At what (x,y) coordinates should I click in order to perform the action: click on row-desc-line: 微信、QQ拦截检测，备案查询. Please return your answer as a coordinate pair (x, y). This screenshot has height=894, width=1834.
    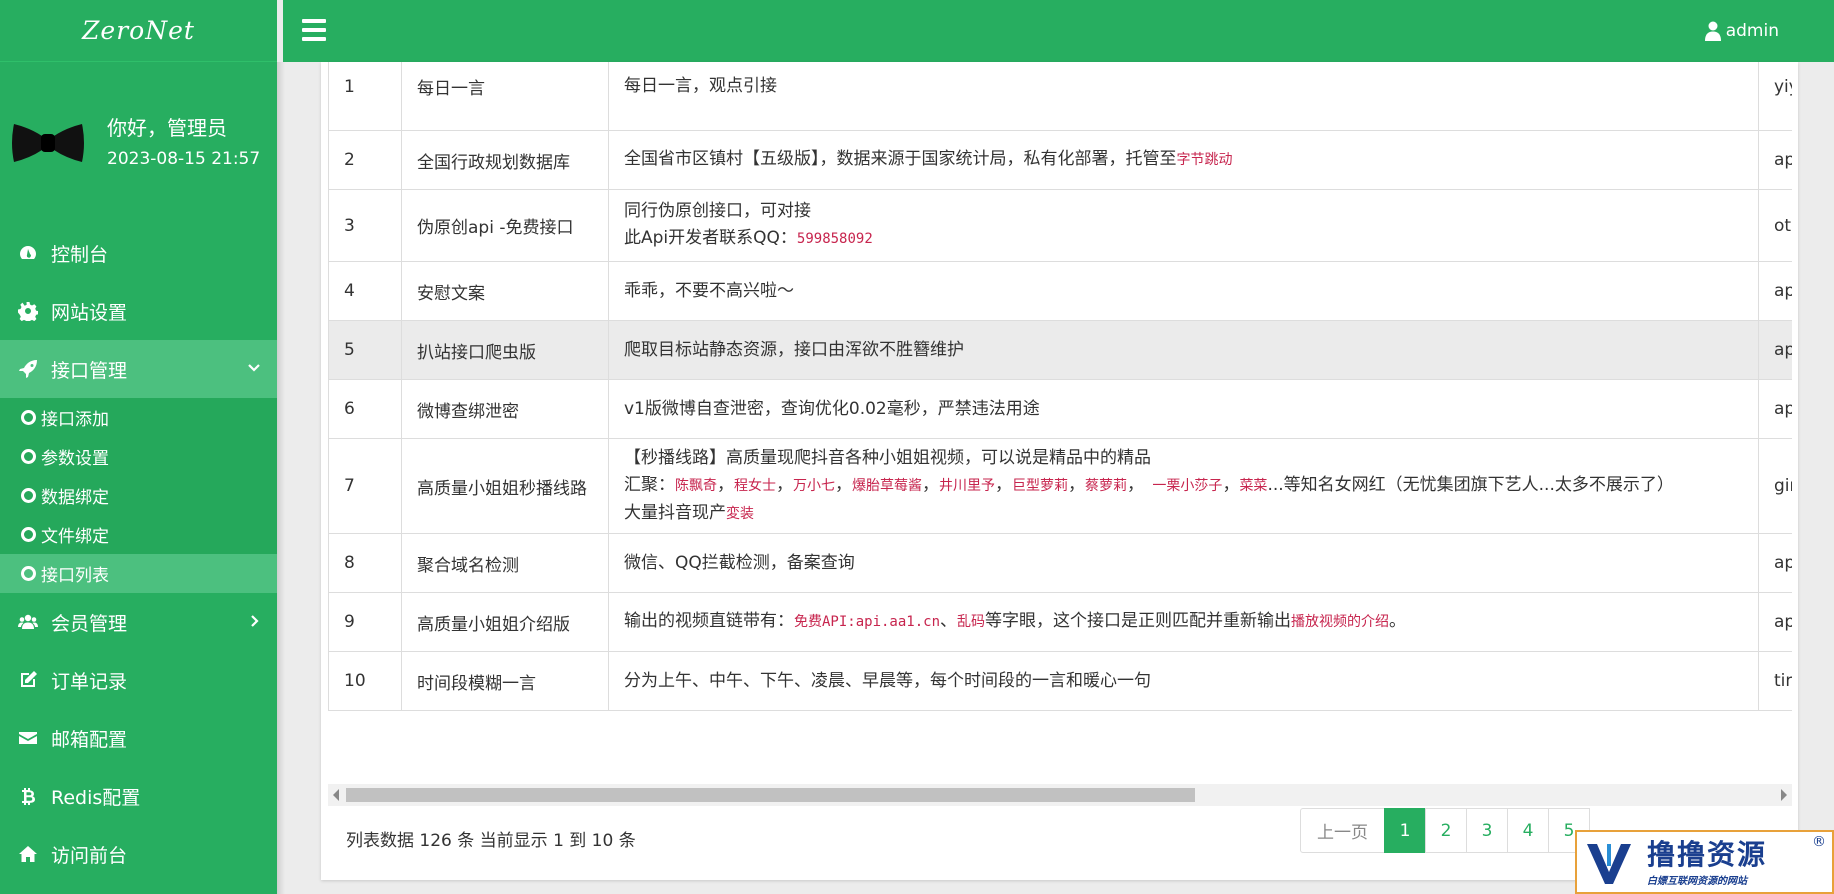
    Looking at the image, I should click on (739, 562).